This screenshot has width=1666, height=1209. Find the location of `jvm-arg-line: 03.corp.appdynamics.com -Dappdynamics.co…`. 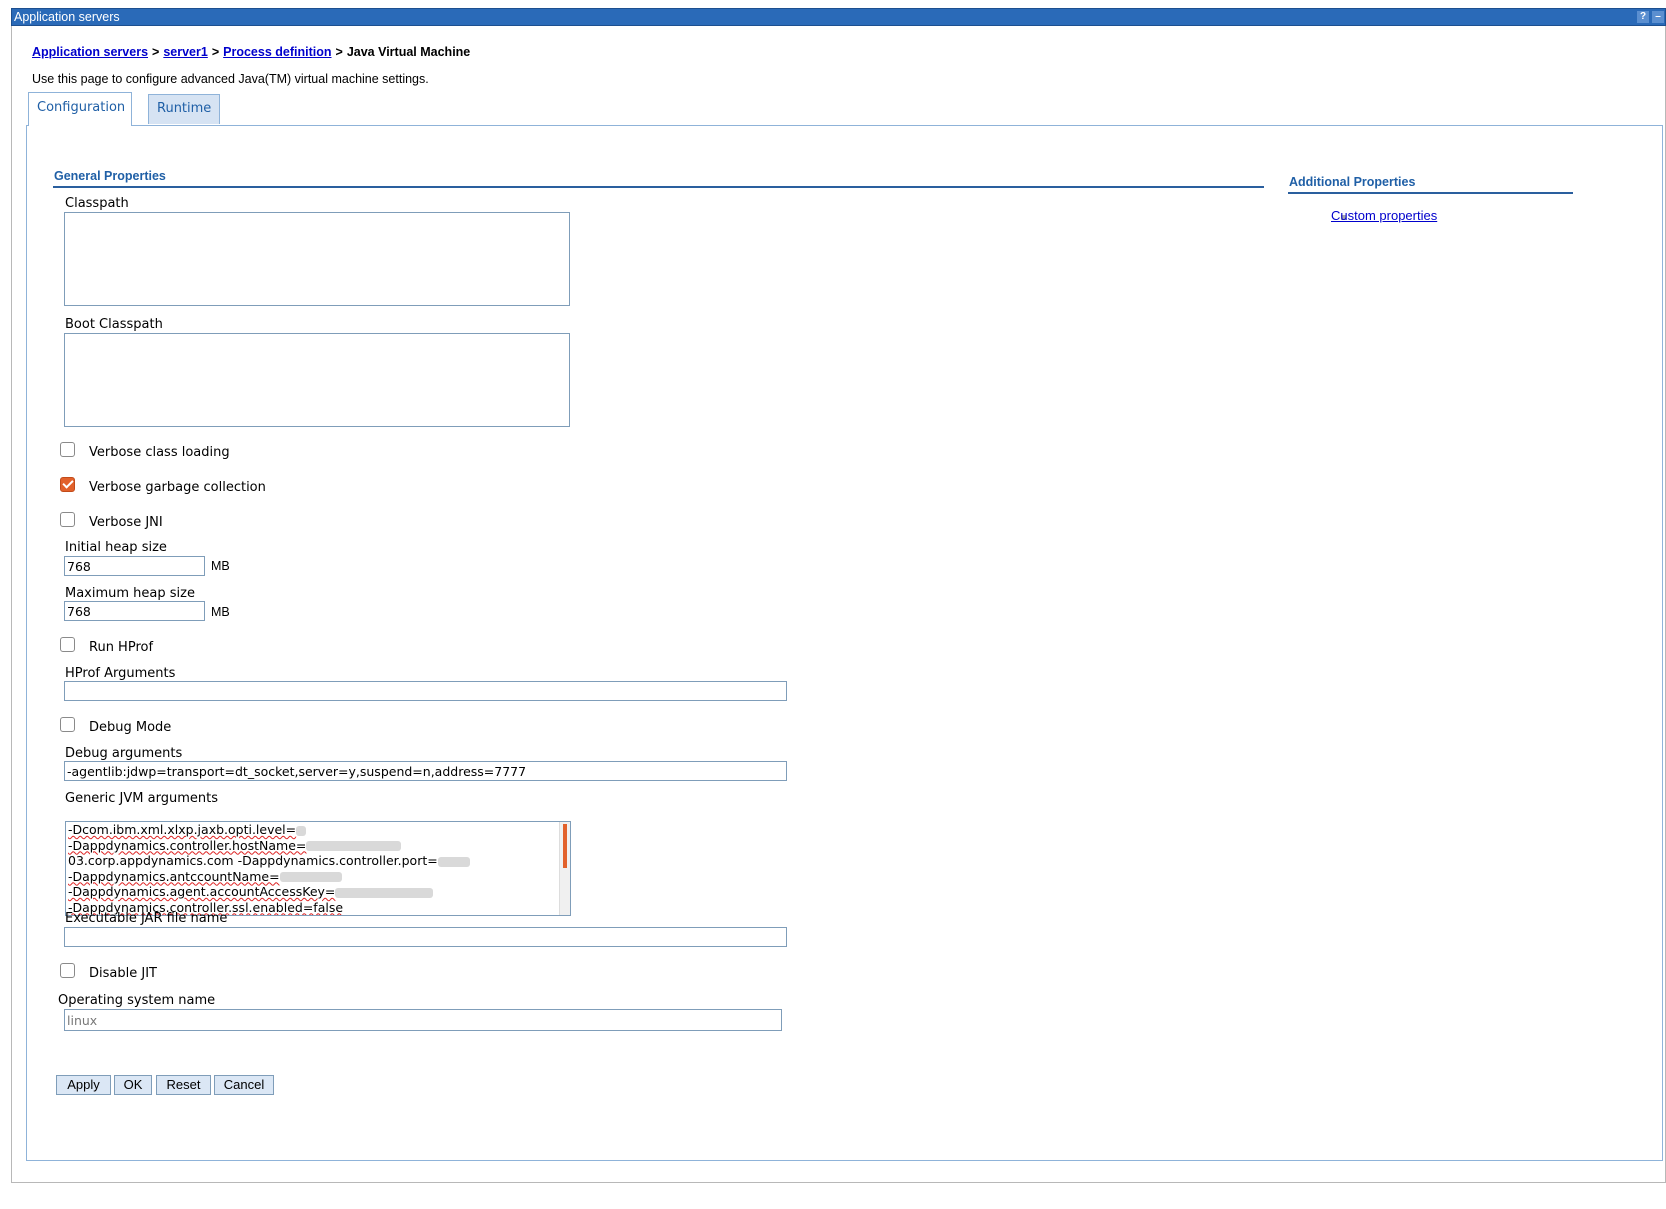

jvm-arg-line: 03.corp.appdynamics.com -Dappdynamics.co… is located at coordinates (318, 861).